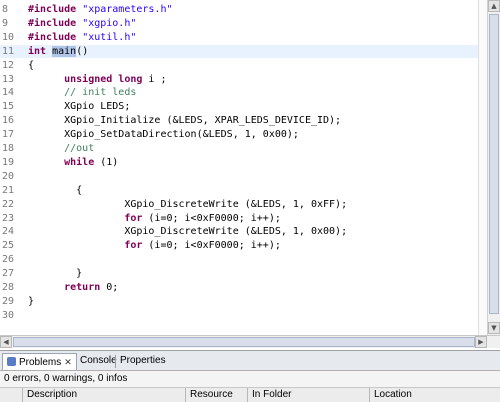  Describe the element at coordinates (55, 23) in the screenshot. I see `code-keyword: #include` at that location.